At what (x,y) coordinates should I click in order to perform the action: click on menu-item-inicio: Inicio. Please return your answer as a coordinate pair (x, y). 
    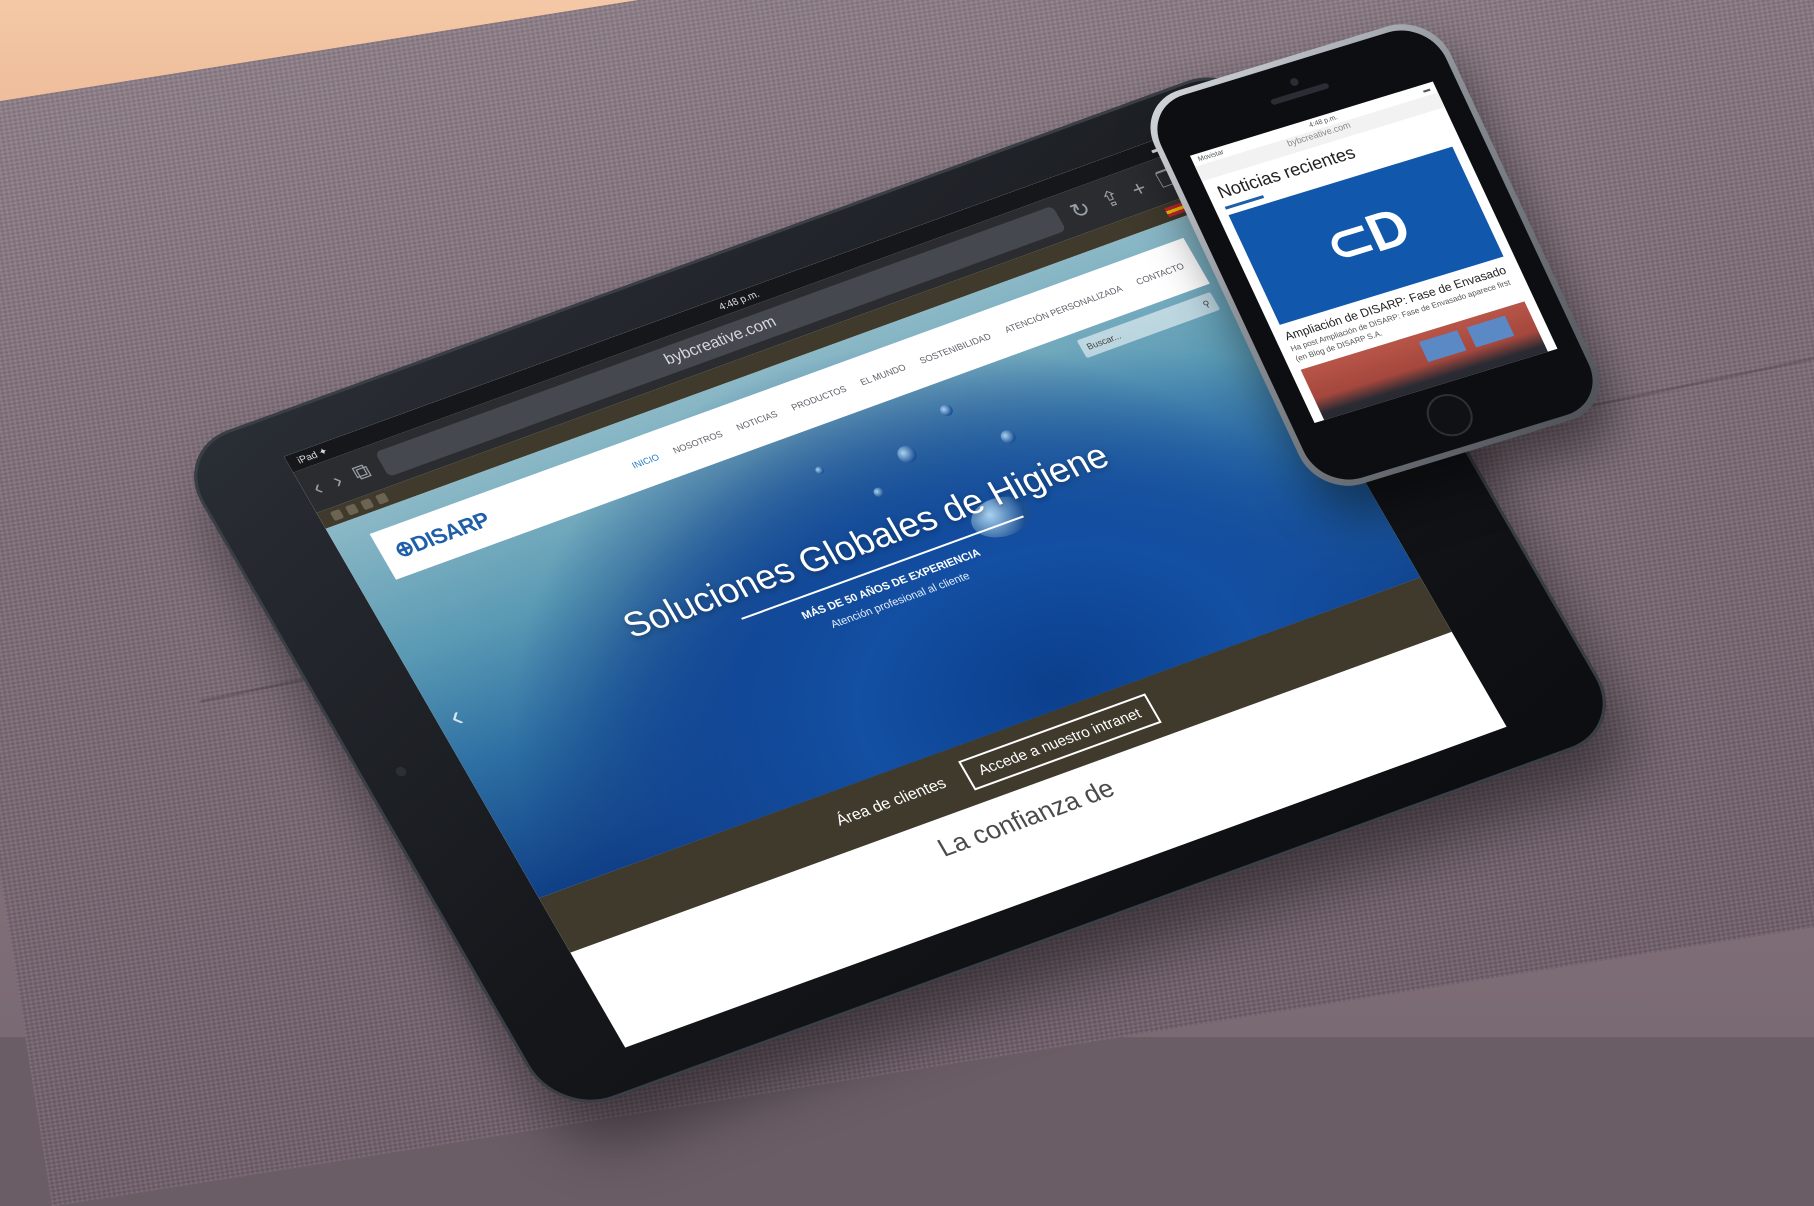
    Looking at the image, I should click on (645, 461).